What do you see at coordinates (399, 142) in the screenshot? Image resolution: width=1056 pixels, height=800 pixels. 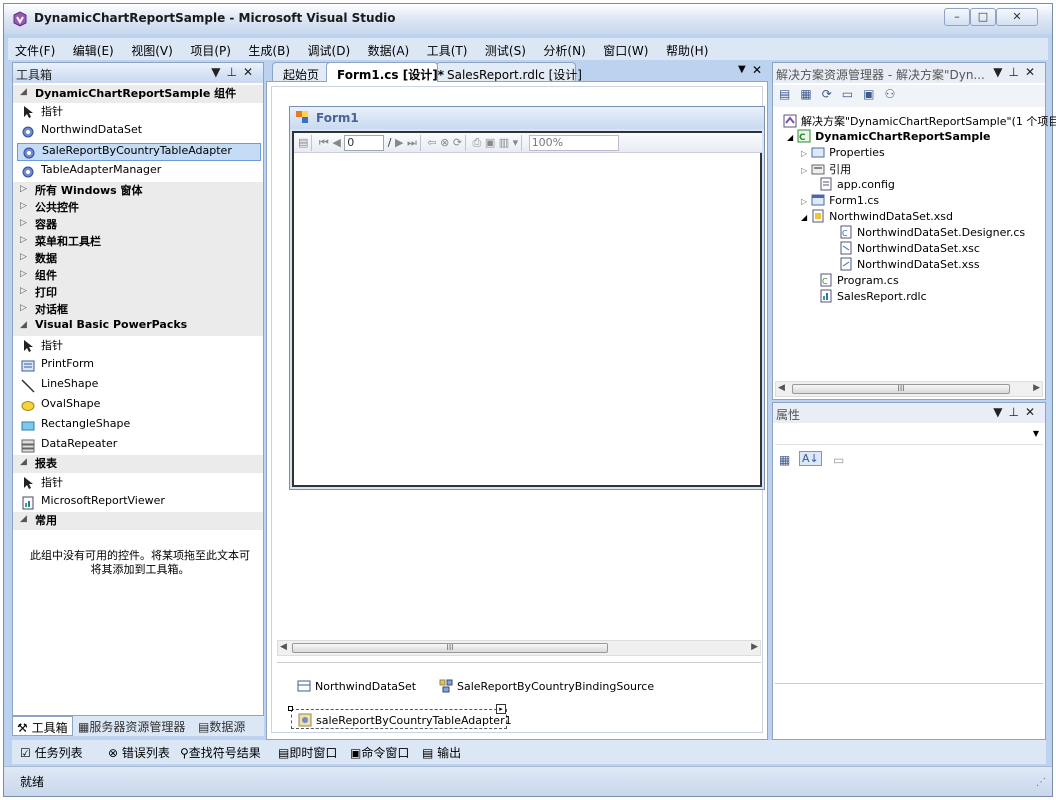 I see `next-page-icon: ▶` at bounding box center [399, 142].